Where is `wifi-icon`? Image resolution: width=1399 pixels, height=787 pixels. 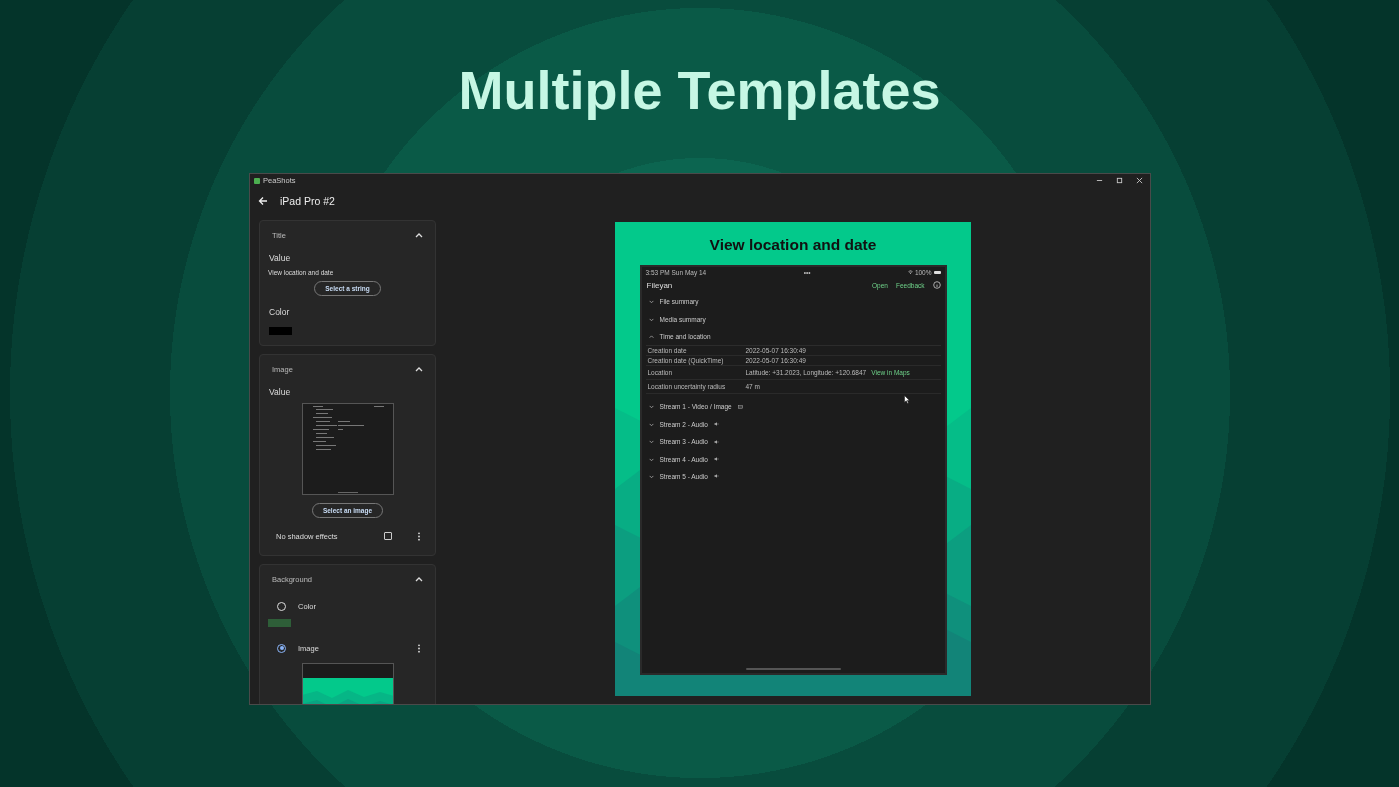
wifi-icon is located at coordinates (910, 272).